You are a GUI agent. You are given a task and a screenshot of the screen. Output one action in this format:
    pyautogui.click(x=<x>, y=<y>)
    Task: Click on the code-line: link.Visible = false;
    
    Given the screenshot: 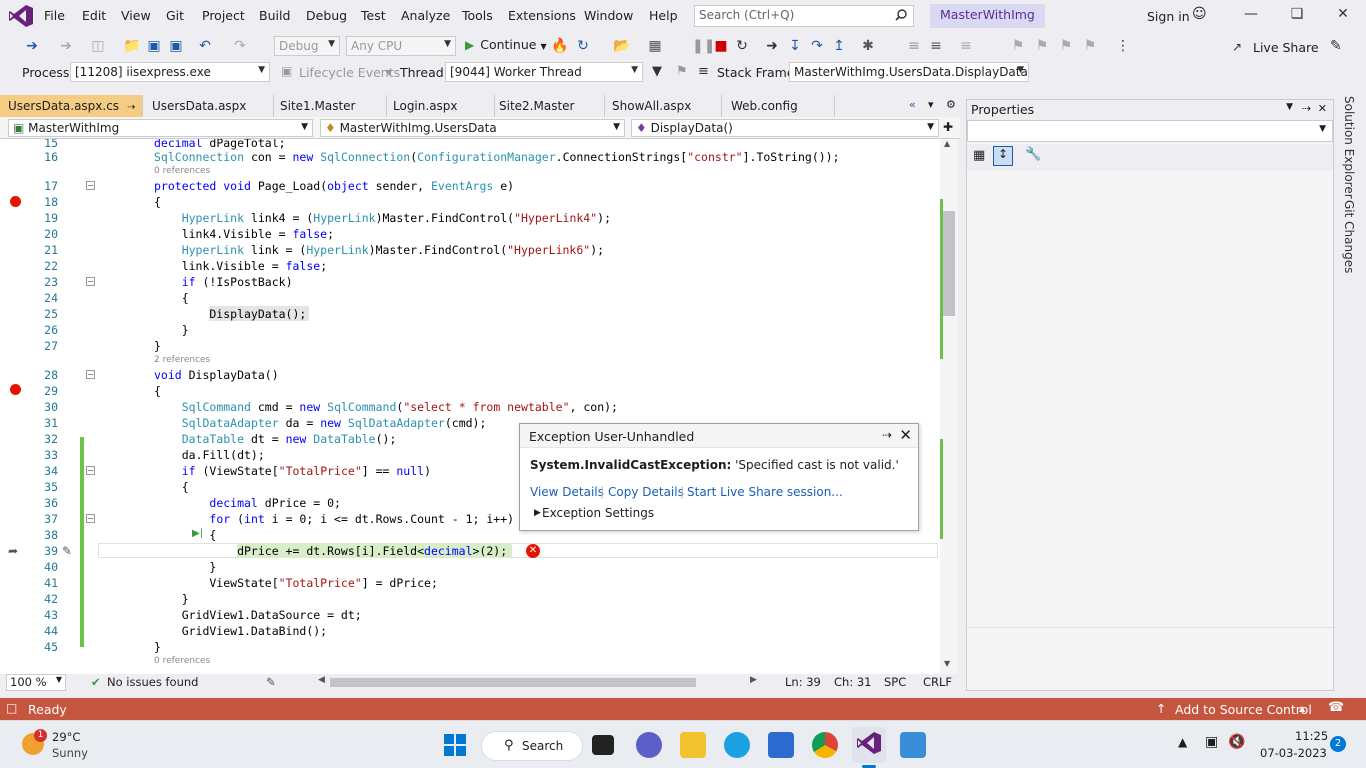 What is the action you would take?
    pyautogui.click(x=240, y=266)
    